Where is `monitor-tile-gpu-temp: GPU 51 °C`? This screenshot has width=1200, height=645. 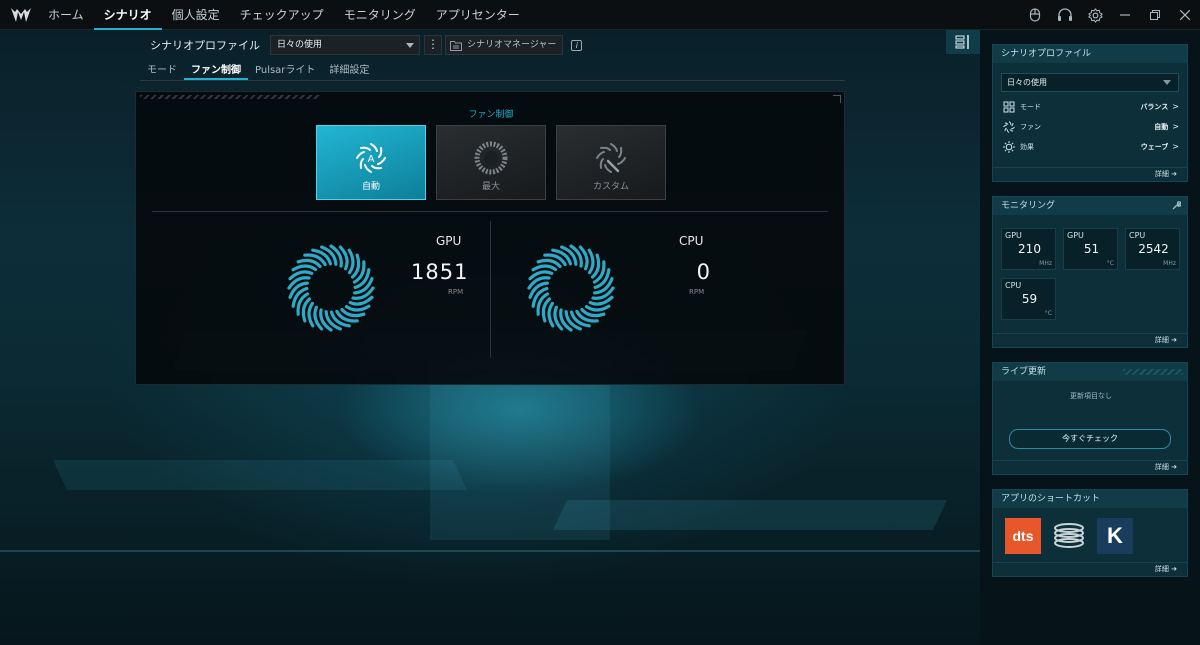 monitor-tile-gpu-temp: GPU 51 °C is located at coordinates (1090, 249).